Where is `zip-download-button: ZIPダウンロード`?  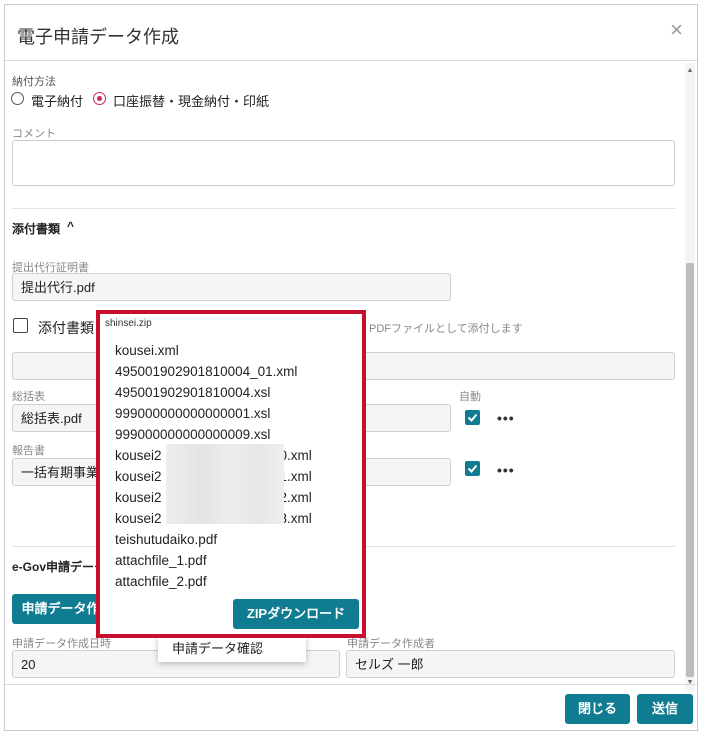 zip-download-button: ZIPダウンロード is located at coordinates (296, 614).